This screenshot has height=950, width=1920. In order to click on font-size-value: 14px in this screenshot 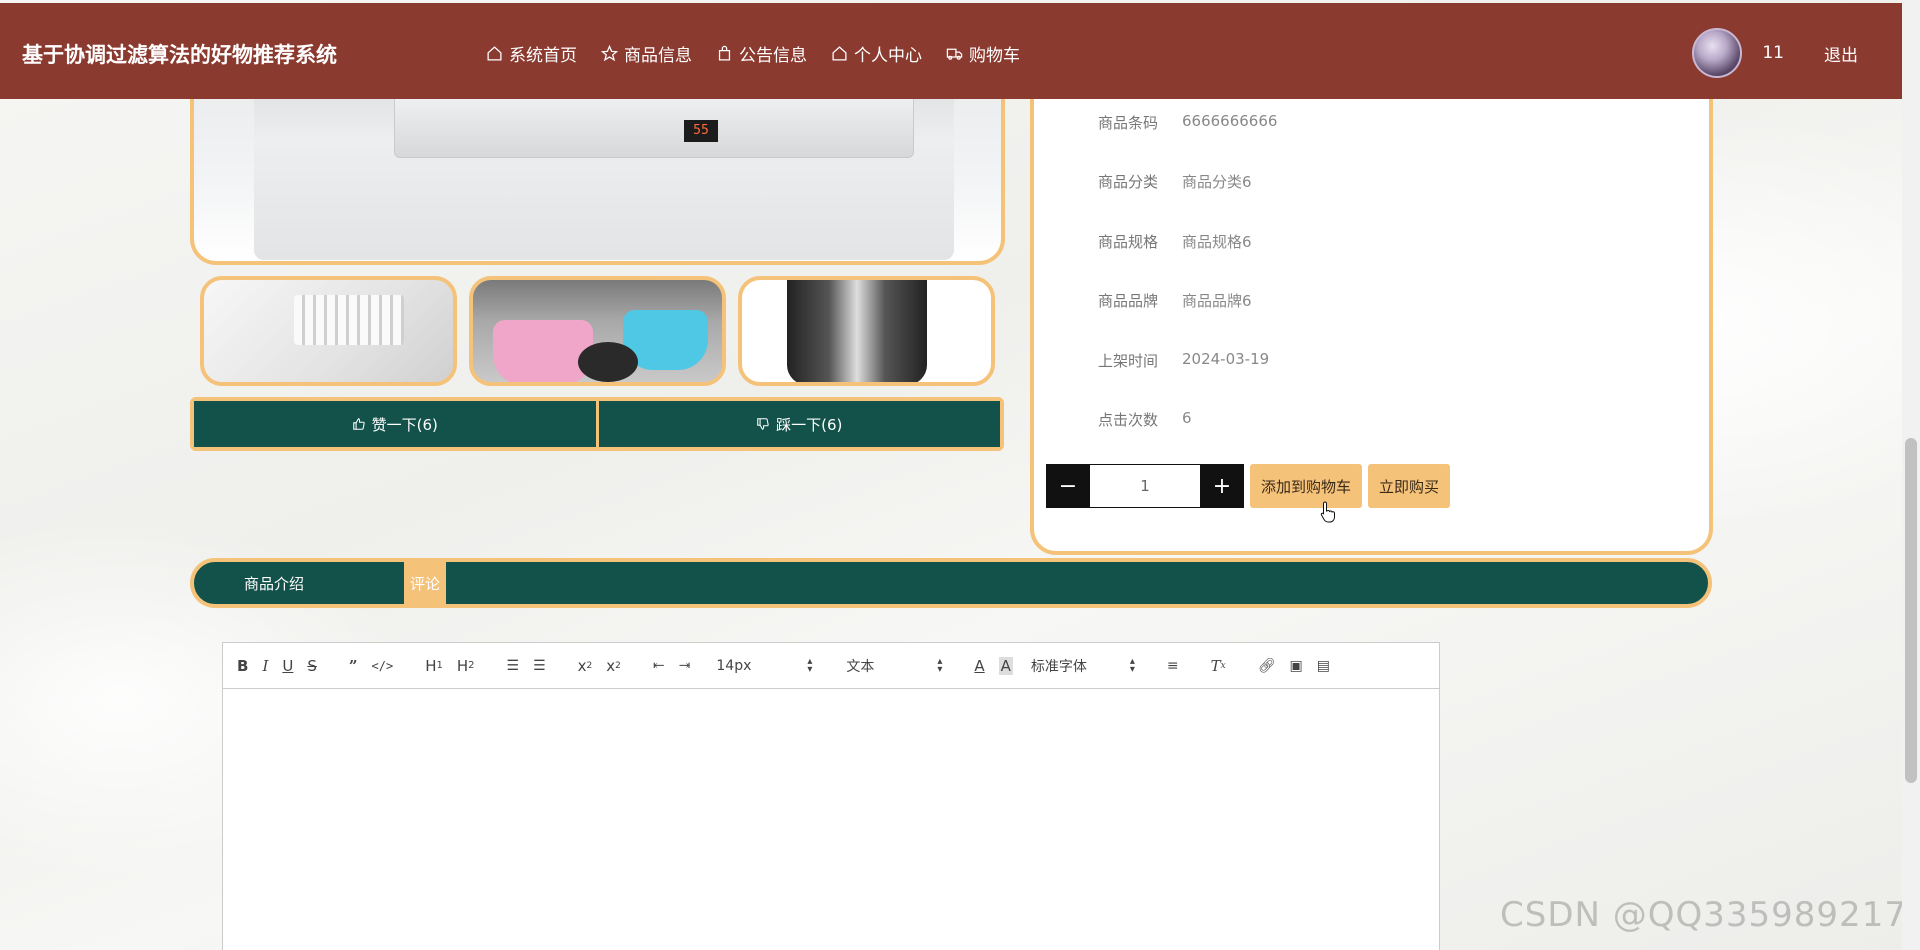, I will do `click(734, 665)`.